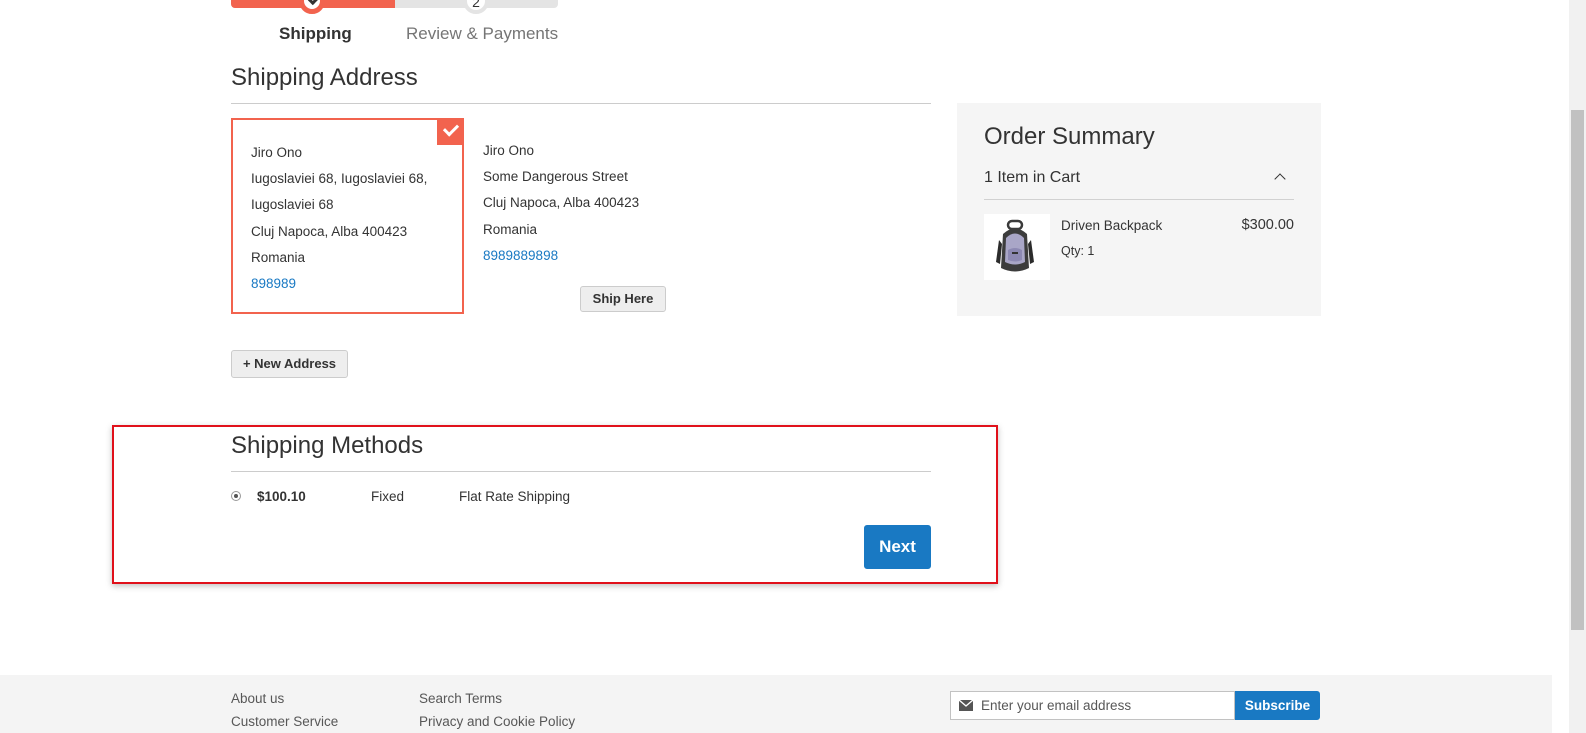 This screenshot has width=1586, height=733. Describe the element at coordinates (966, 705) in the screenshot. I see `envelope-icon` at that location.